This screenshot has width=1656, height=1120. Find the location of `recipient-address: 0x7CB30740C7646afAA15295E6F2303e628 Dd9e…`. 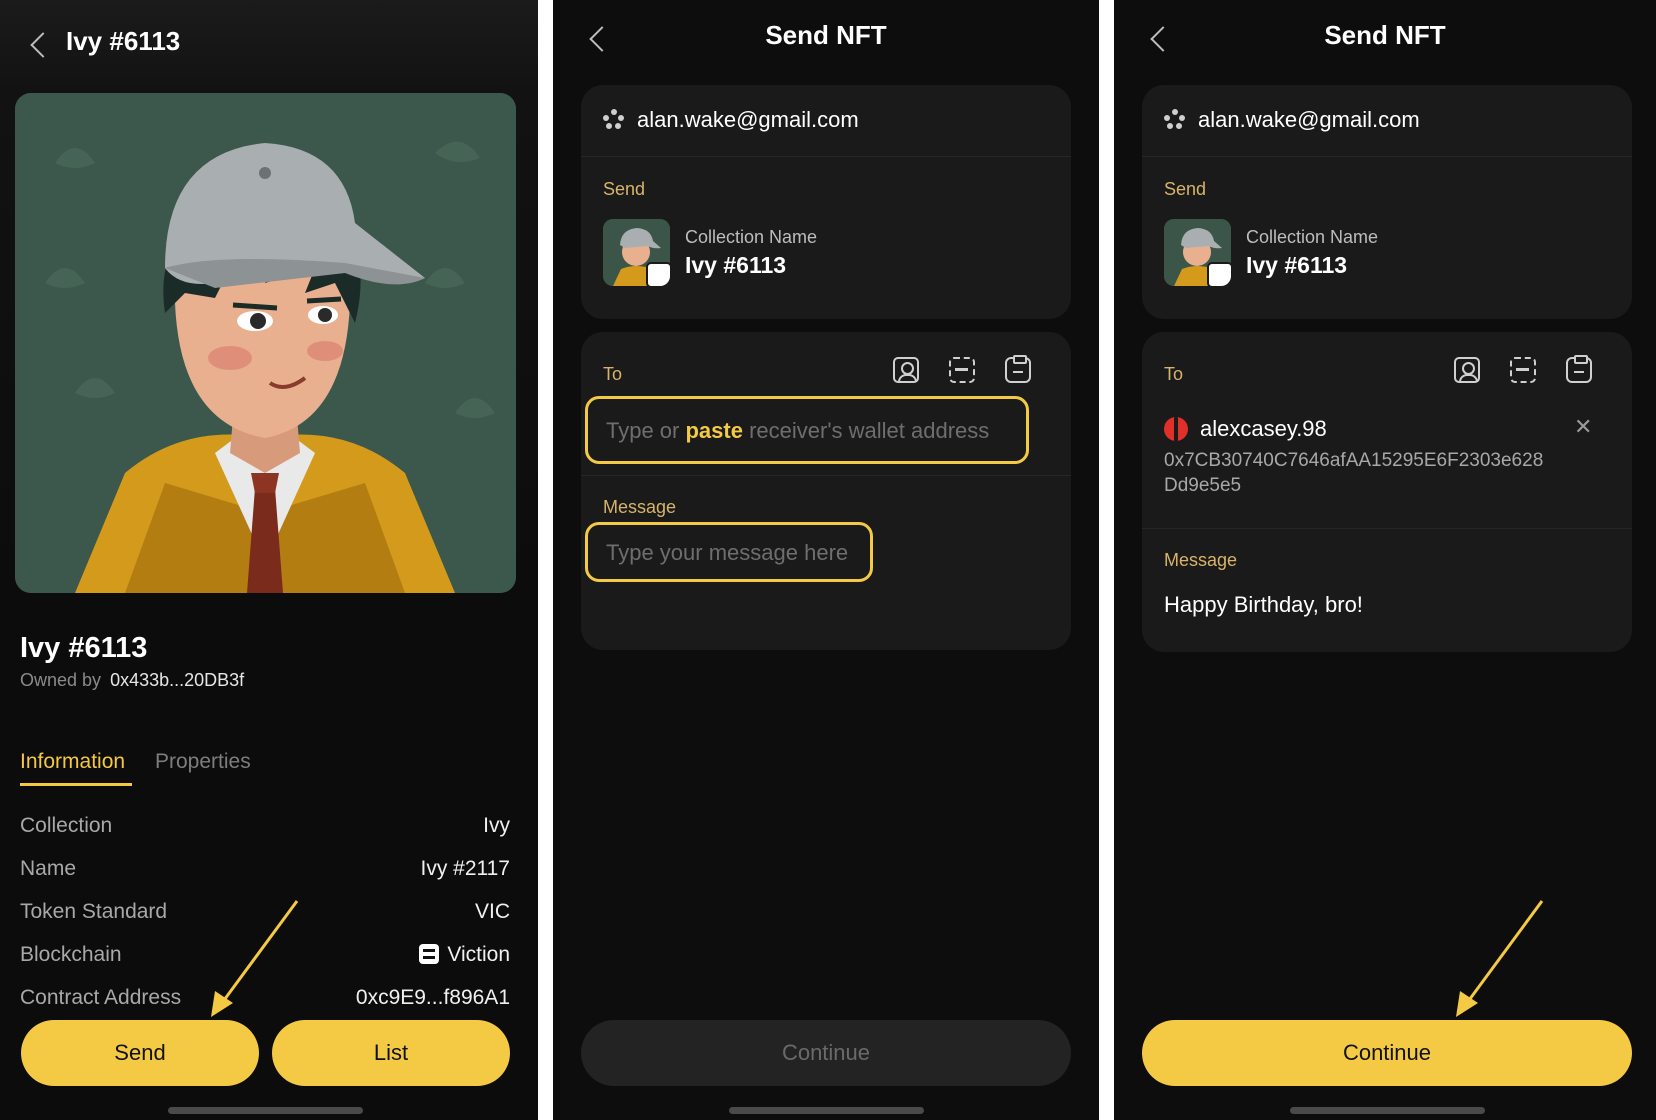

recipient-address: 0x7CB30740C7646afAA15295E6F2303e628 Dd9e… is located at coordinates (1353, 473).